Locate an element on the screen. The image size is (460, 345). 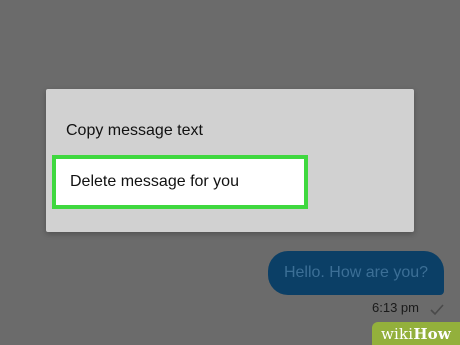
delete-message-for-you-label: Delete message for you is located at coordinates (154, 181).